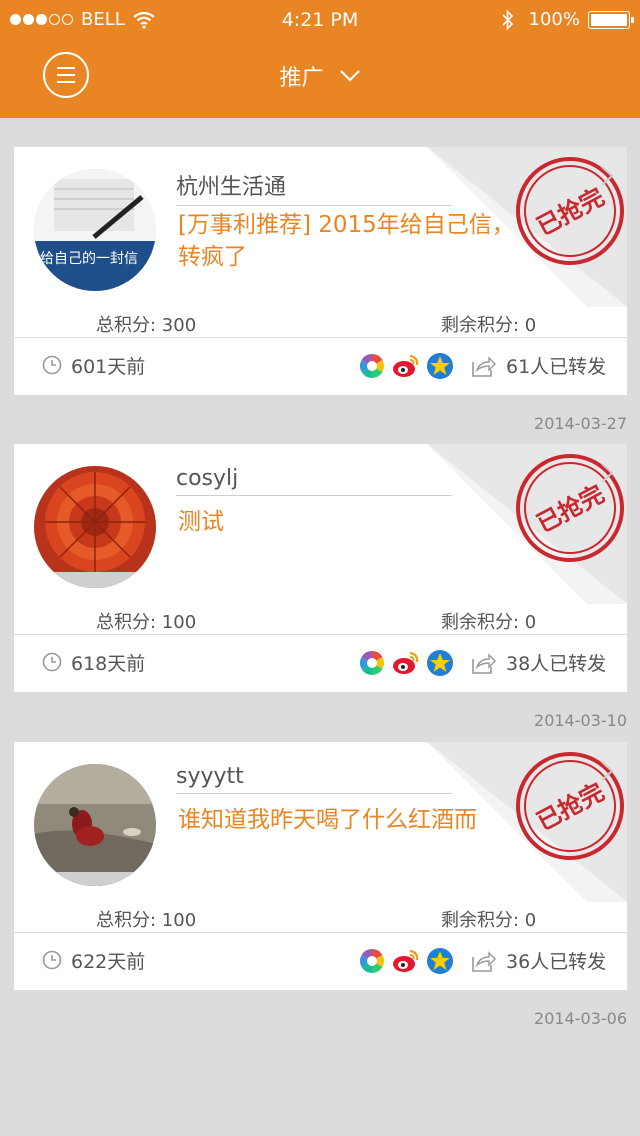  I want to click on post-age: 601天前, so click(108, 367).